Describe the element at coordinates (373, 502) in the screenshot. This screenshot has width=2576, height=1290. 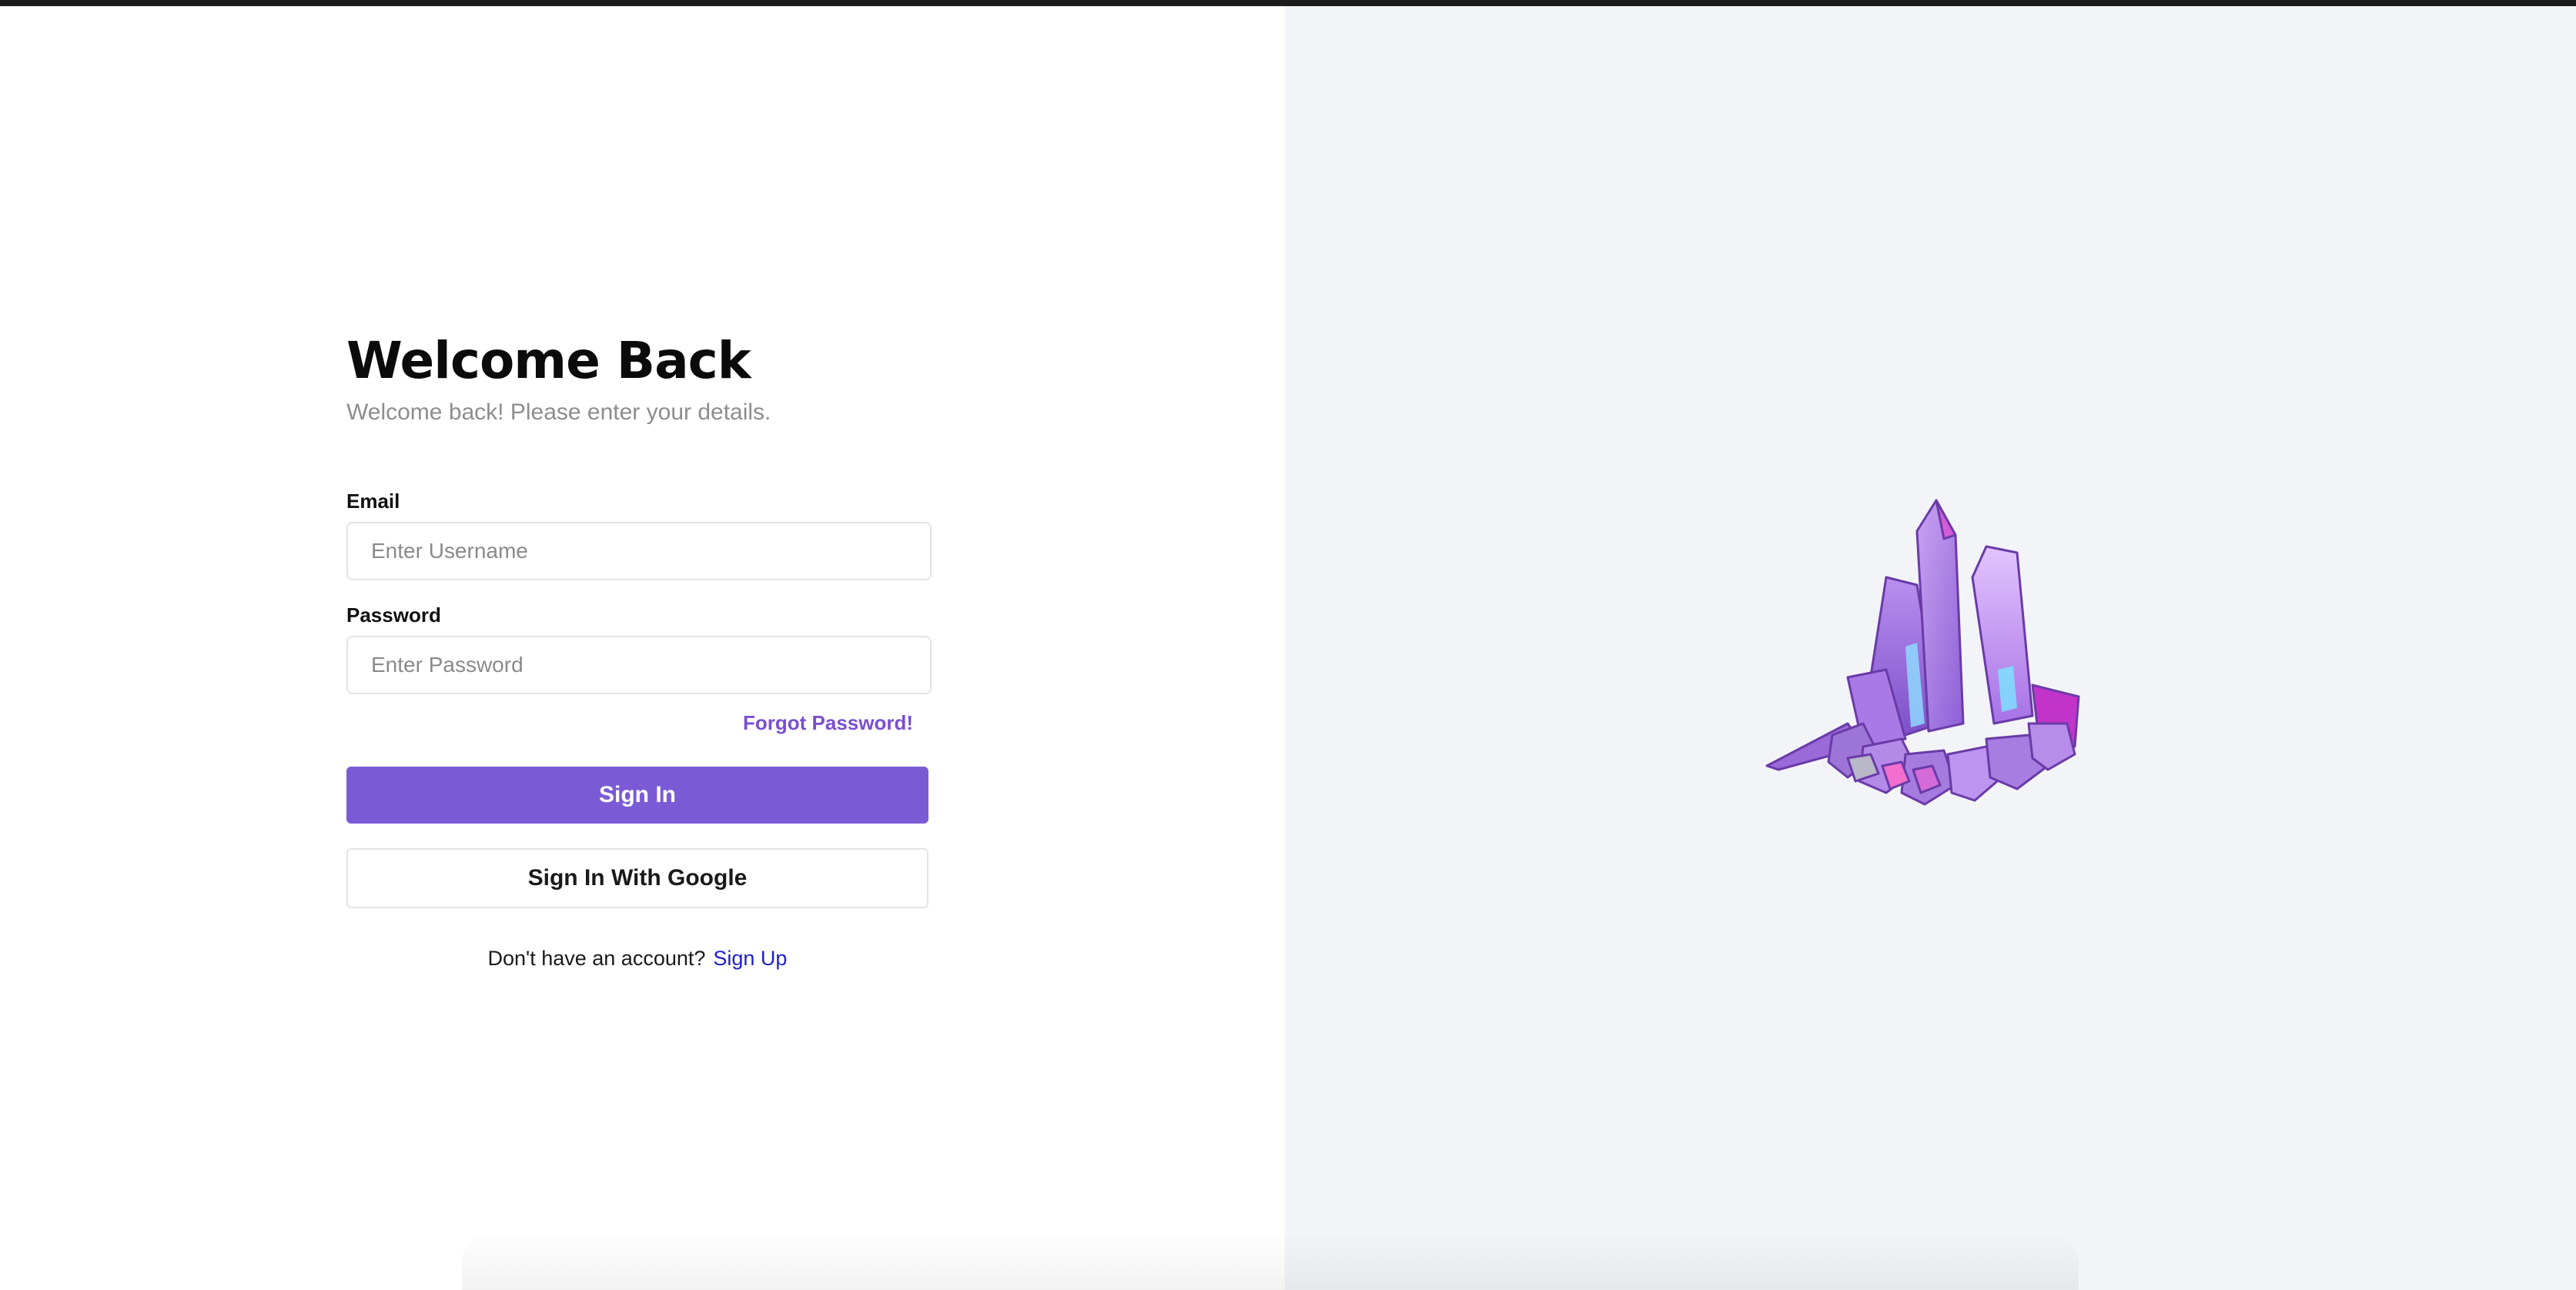
I see `email-label: Email` at that location.